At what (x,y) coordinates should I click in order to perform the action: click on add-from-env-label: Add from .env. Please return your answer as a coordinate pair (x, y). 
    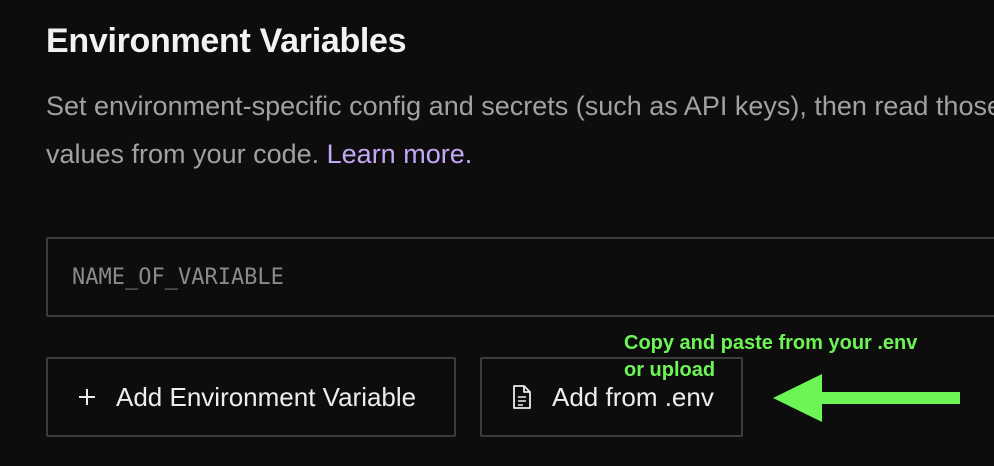
    Looking at the image, I should click on (633, 396).